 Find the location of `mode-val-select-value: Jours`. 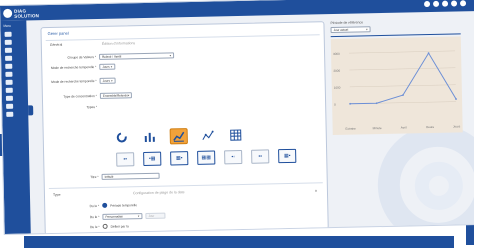

mode-val-select-value: Jours is located at coordinates (106, 80).